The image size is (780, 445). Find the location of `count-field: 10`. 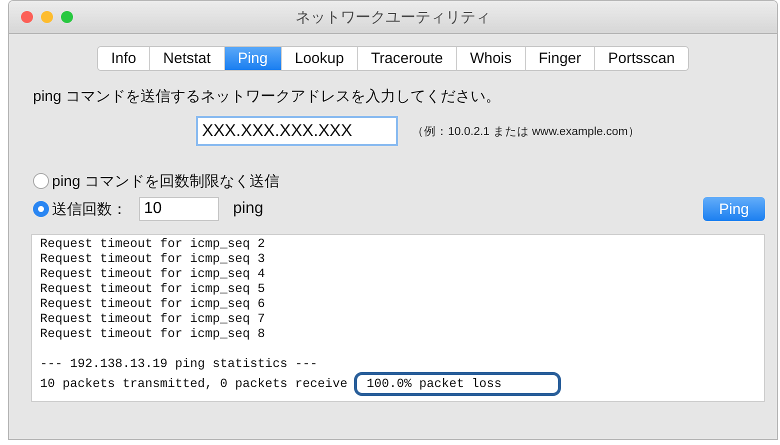

count-field: 10 is located at coordinates (179, 209).